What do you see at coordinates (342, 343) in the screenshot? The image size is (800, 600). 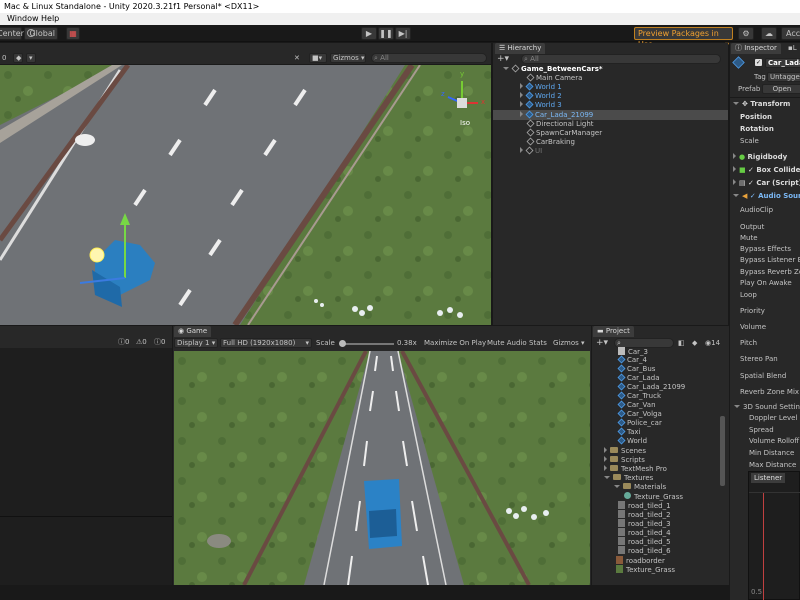 I see `scale-slider-handle` at bounding box center [342, 343].